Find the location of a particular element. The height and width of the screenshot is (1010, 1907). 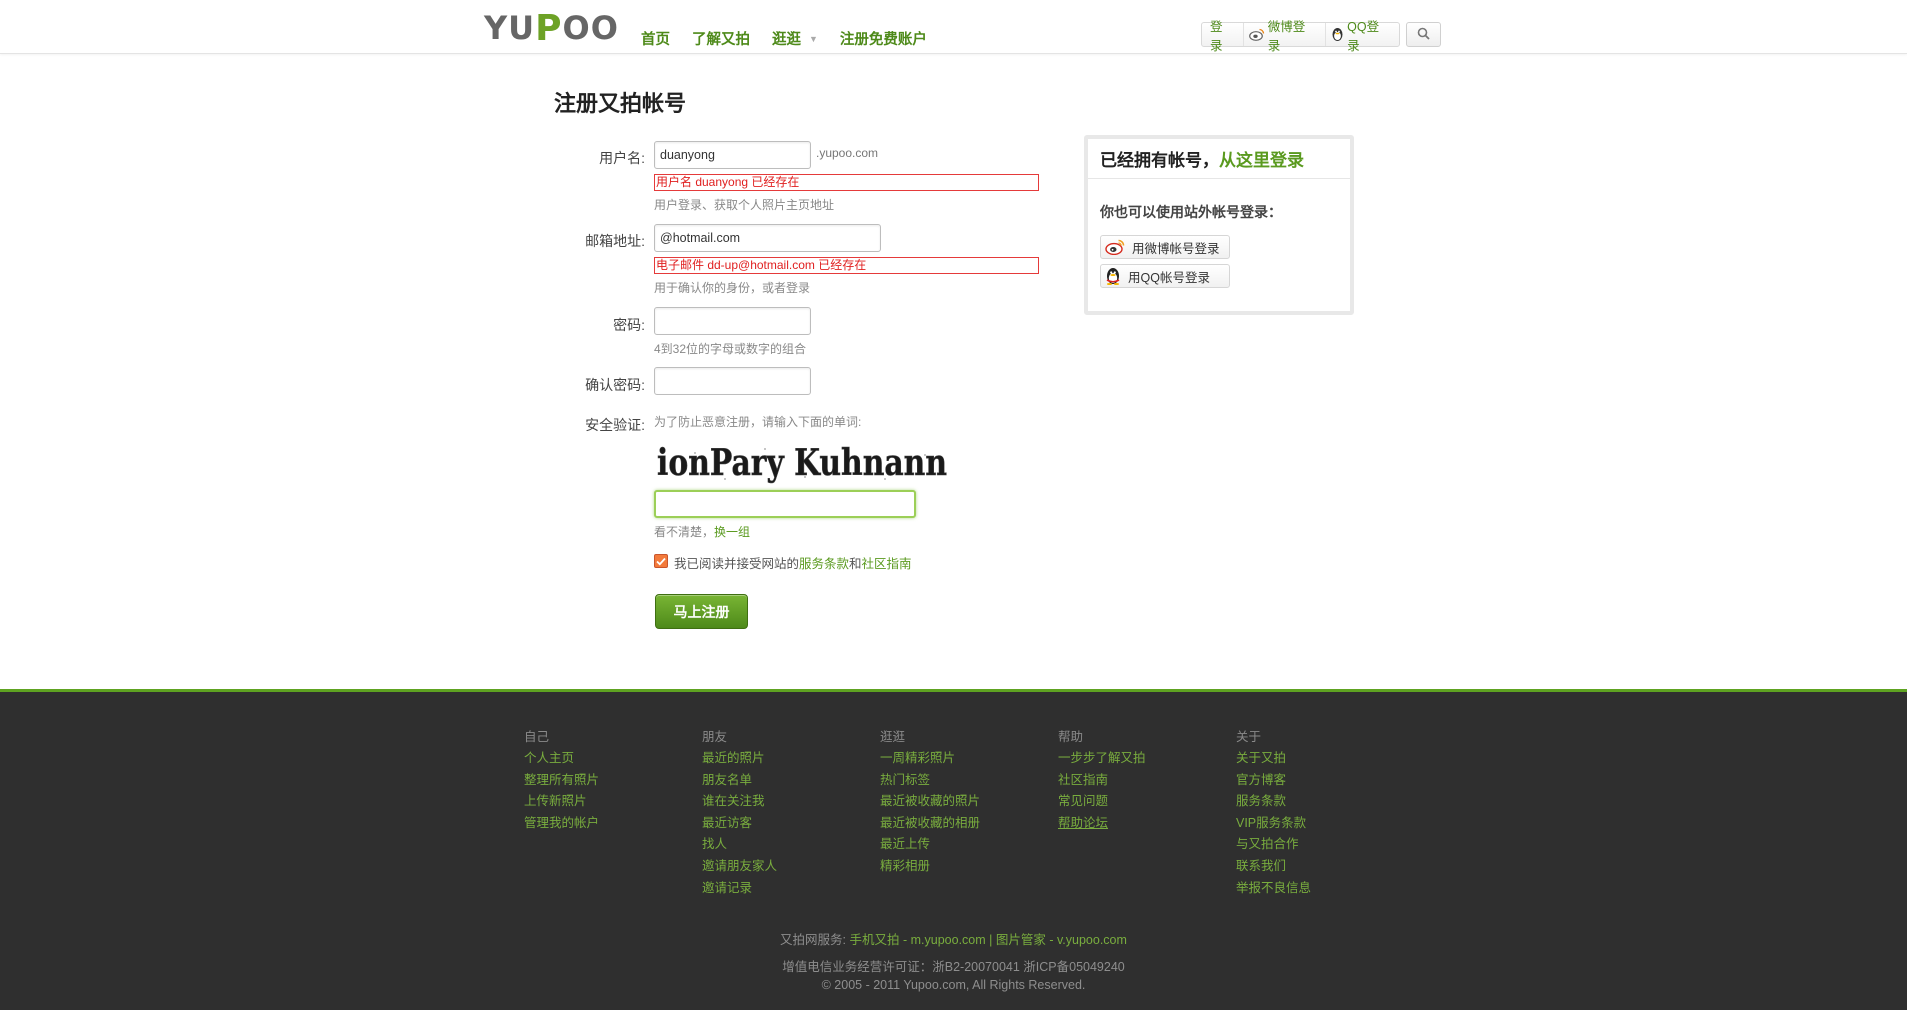

weibo-login-button: 用微博帐号登录 is located at coordinates (1165, 247).